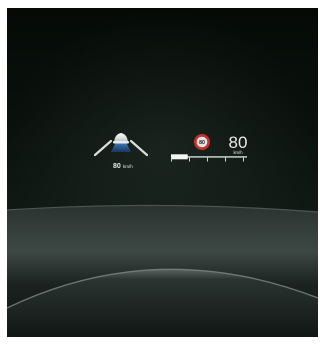 This screenshot has height=344, width=325. What do you see at coordinates (121, 137) in the screenshot?
I see `lead-car-shape` at bounding box center [121, 137].